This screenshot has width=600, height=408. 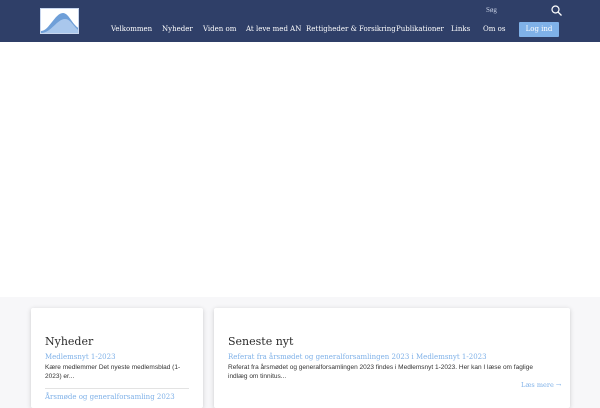 What do you see at coordinates (556, 10) in the screenshot?
I see `search-icon` at bounding box center [556, 10].